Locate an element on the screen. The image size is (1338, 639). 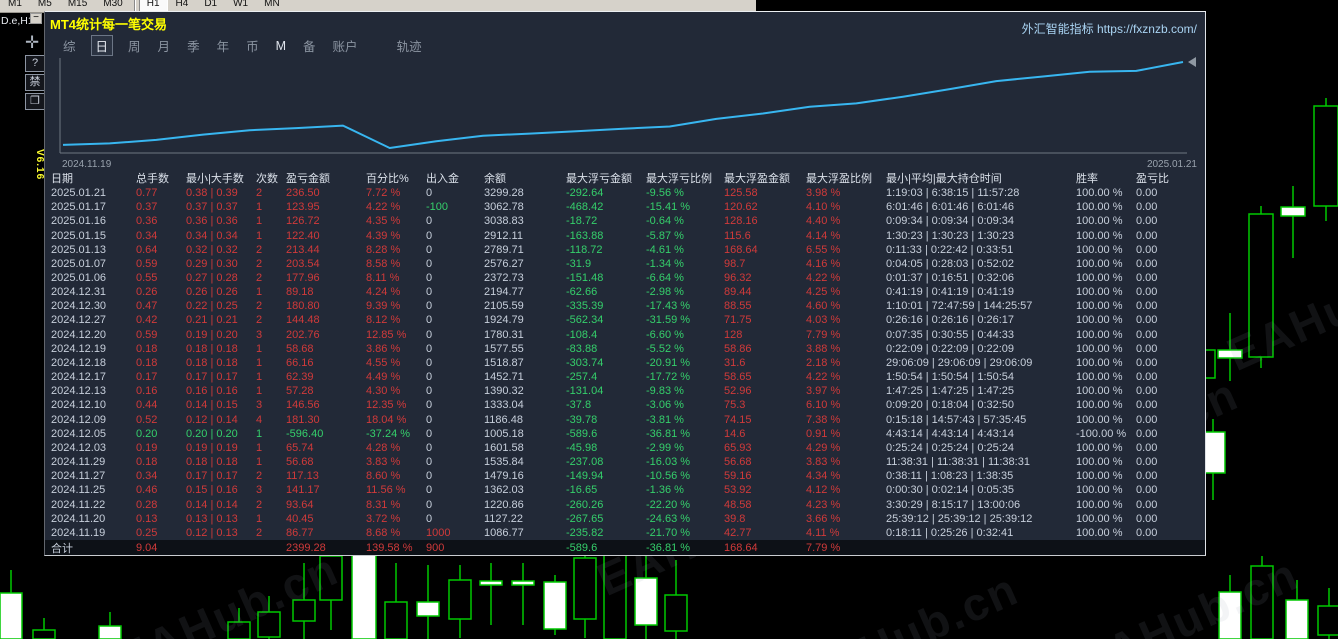
table-cell: 4.35 % is located at coordinates (383, 221).